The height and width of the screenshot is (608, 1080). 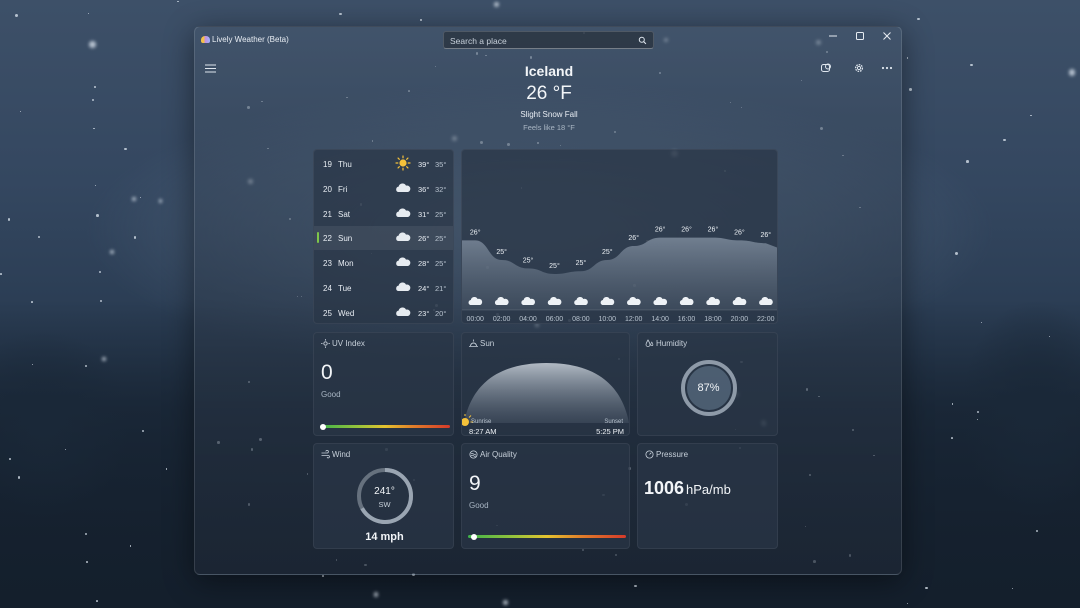 I want to click on air-quality-card: Air Quality 9 Good, so click(x=545, y=496).